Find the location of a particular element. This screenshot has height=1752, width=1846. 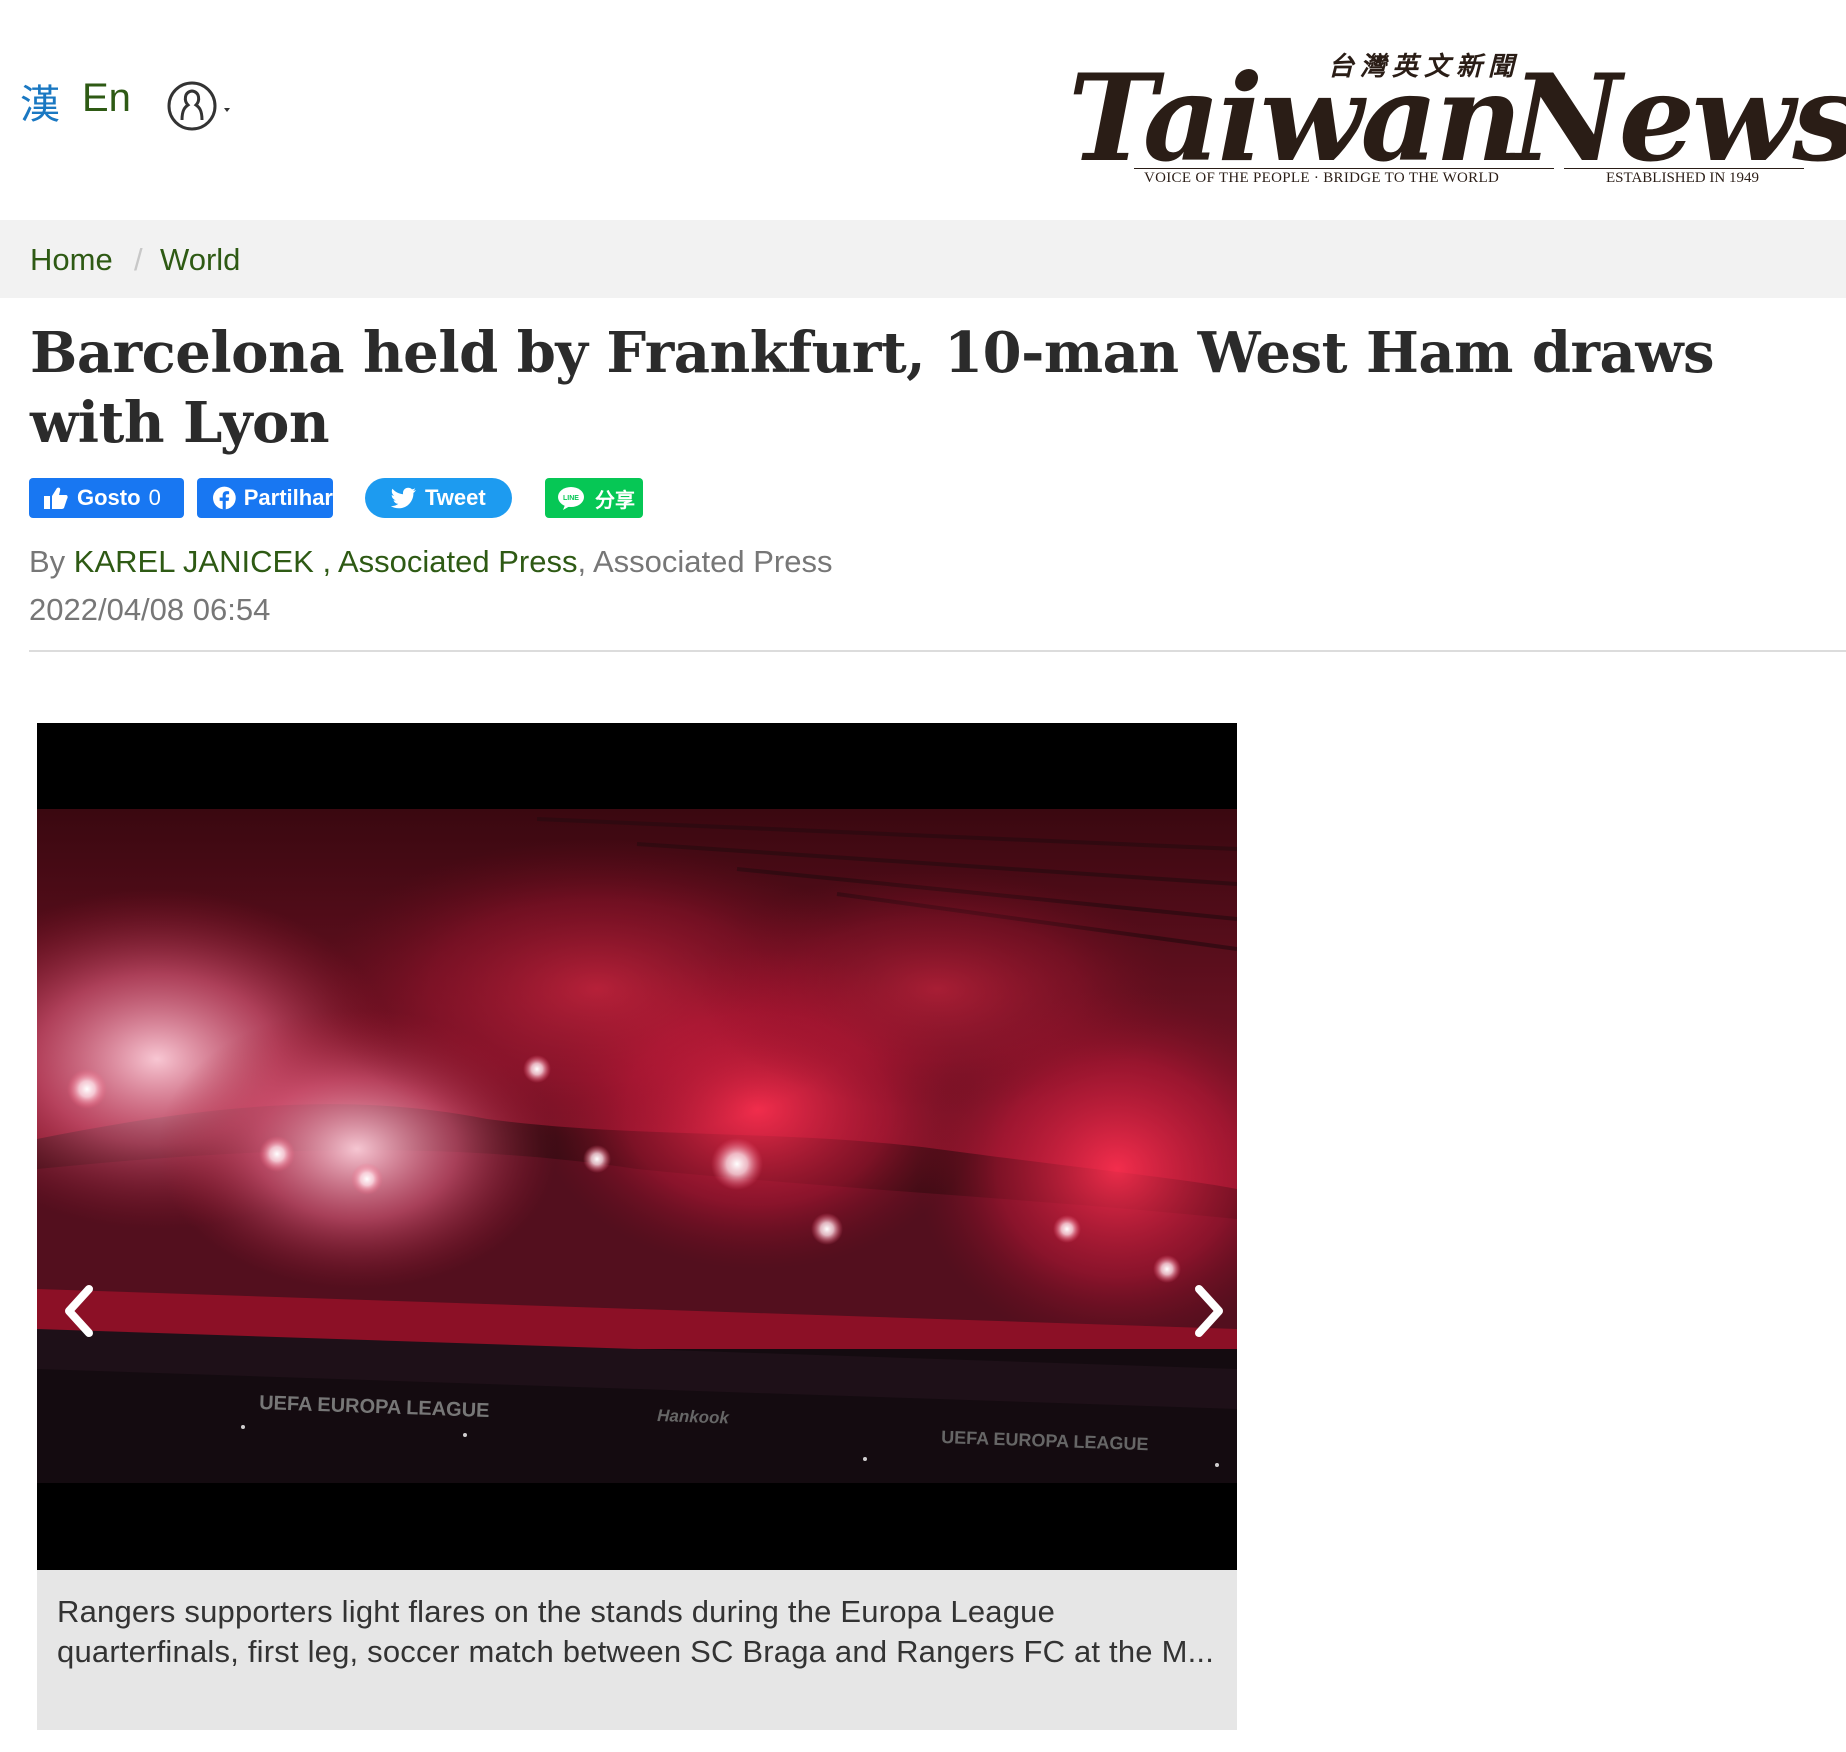

article-date: 2022/04/08 06:54 is located at coordinates (150, 609).